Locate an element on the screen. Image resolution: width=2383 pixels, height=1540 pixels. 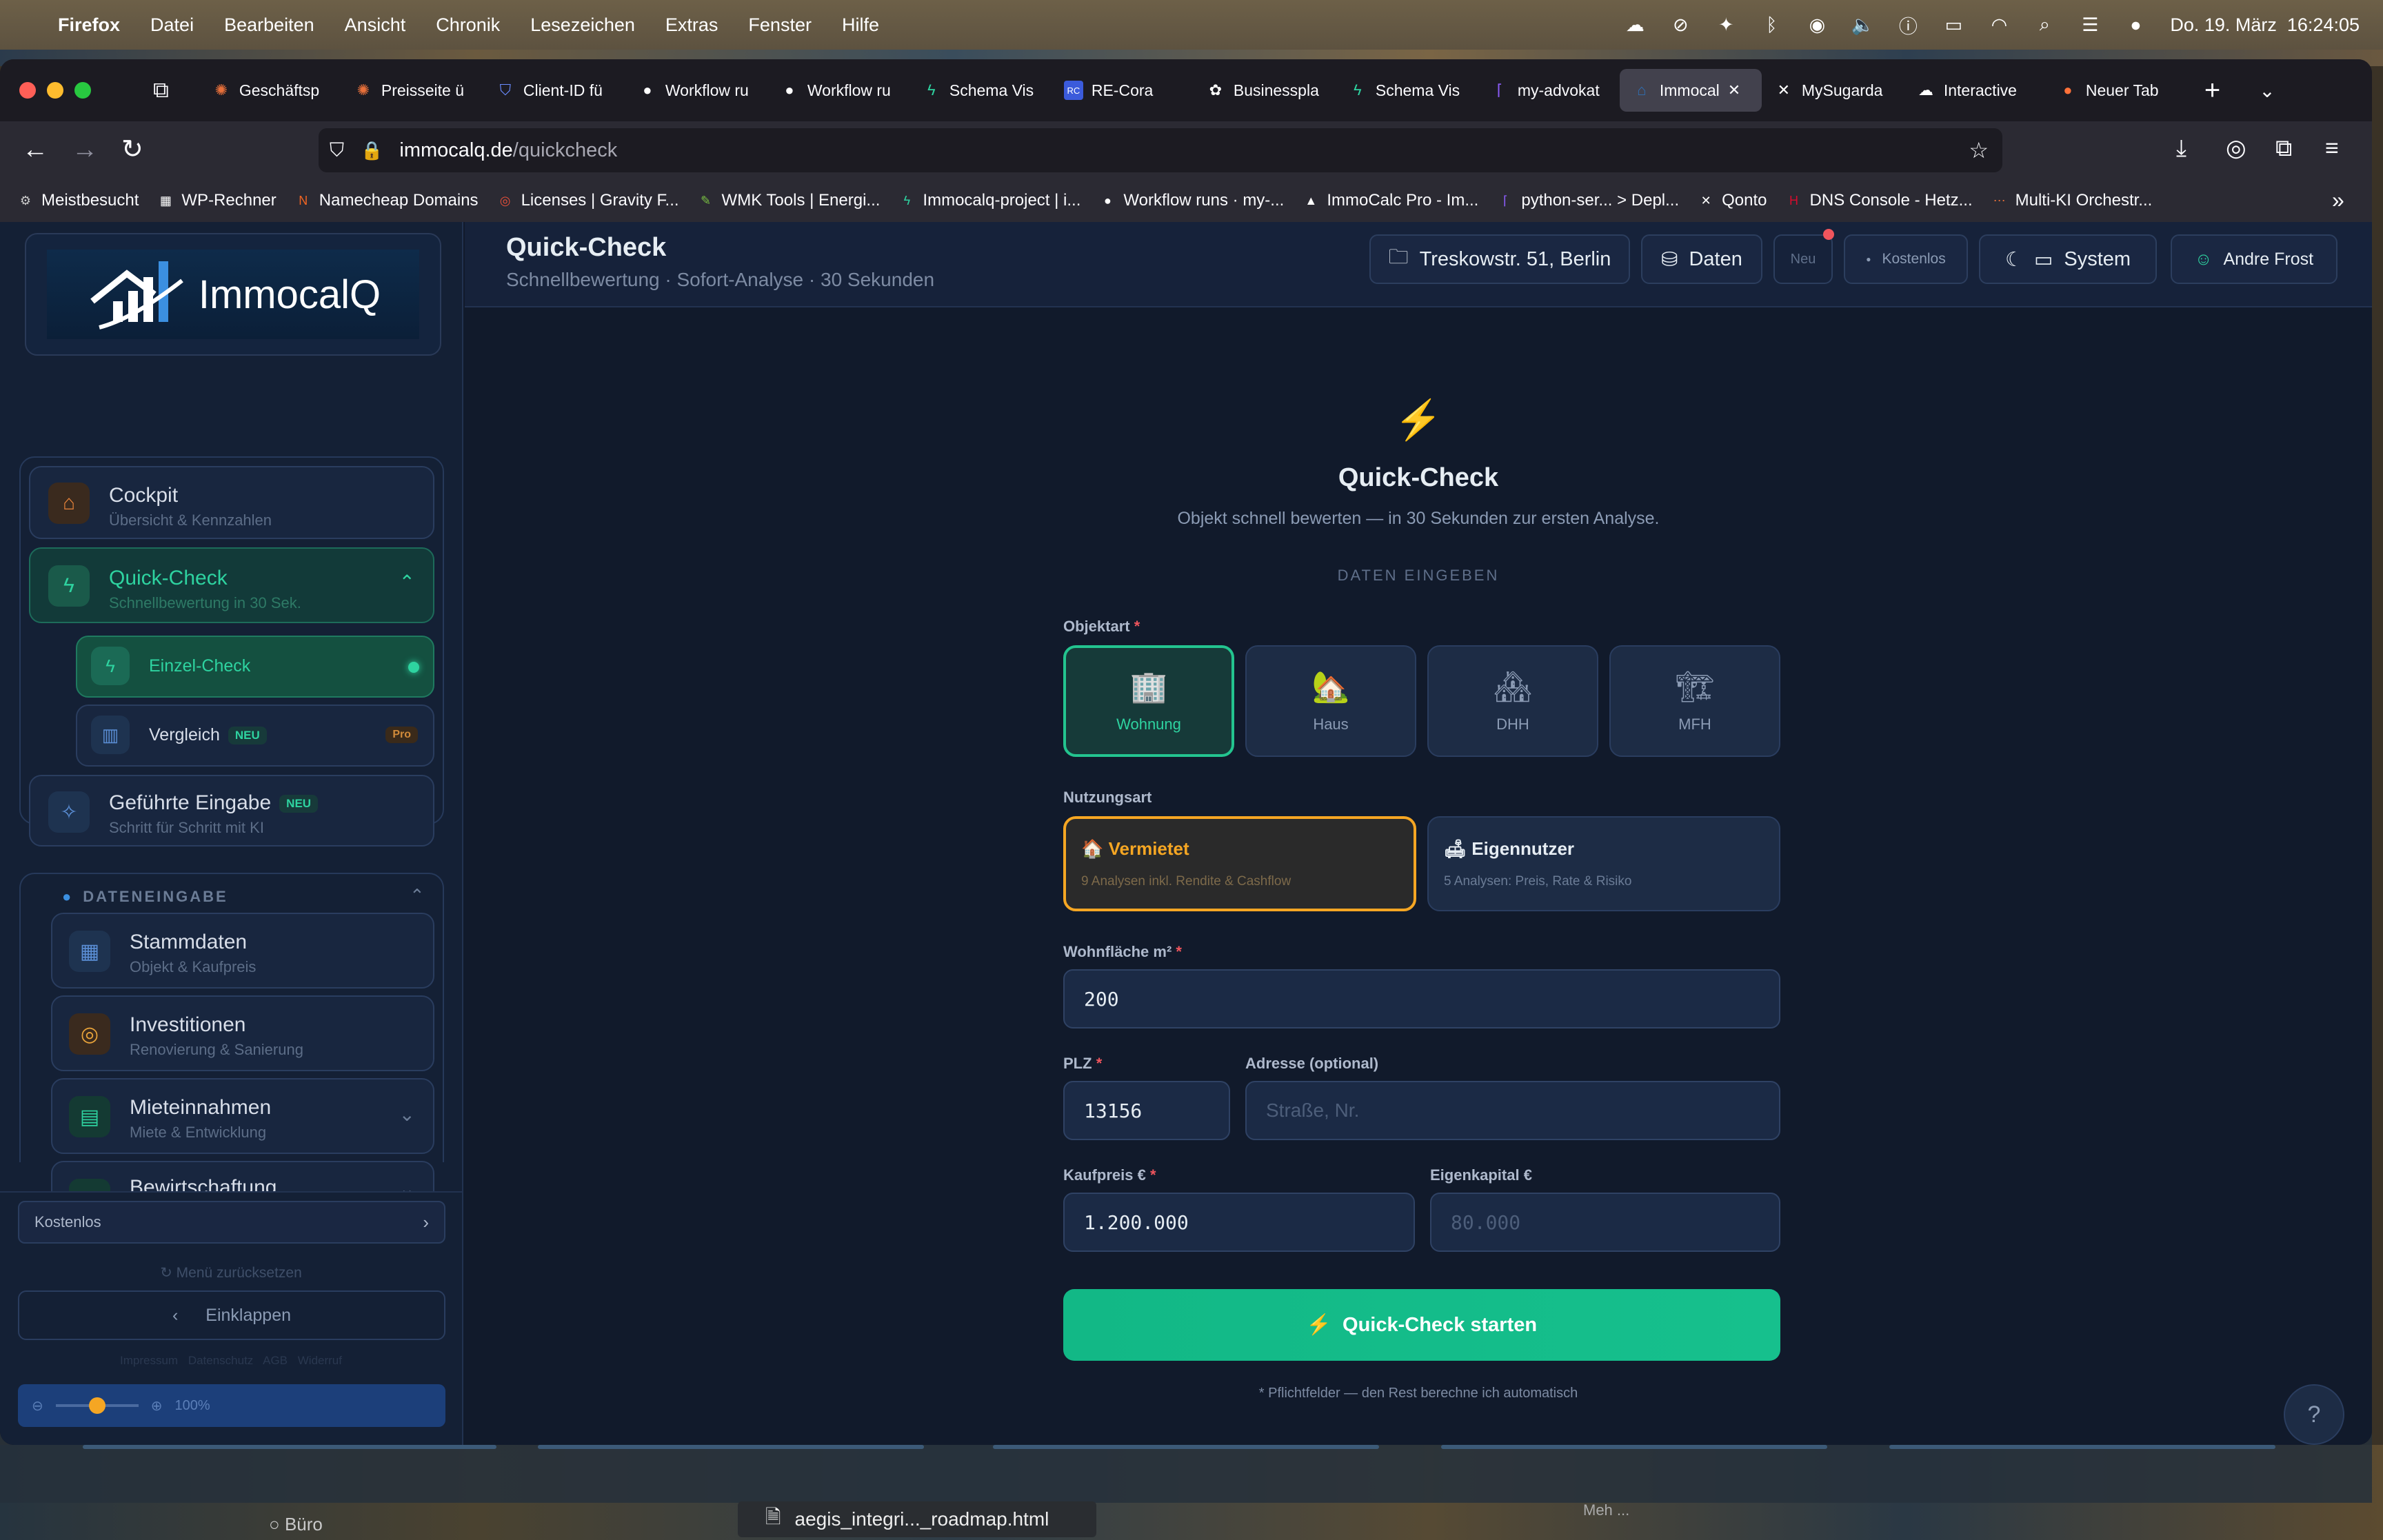
tab-11: ✕ MySugarda is located at coordinates (1833, 91).